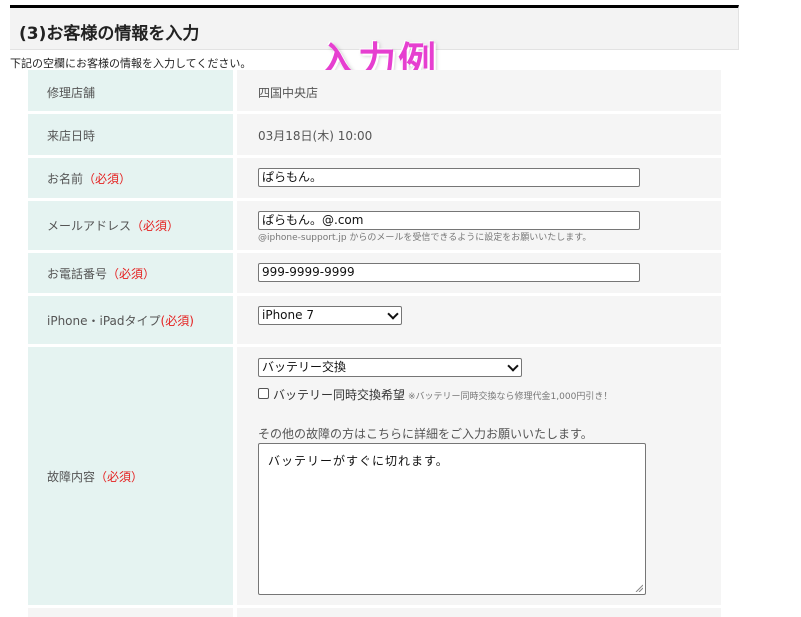 The width and height of the screenshot is (801, 617). What do you see at coordinates (130, 134) in the screenshot?
I see `visit-label-cell: 来店日時` at bounding box center [130, 134].